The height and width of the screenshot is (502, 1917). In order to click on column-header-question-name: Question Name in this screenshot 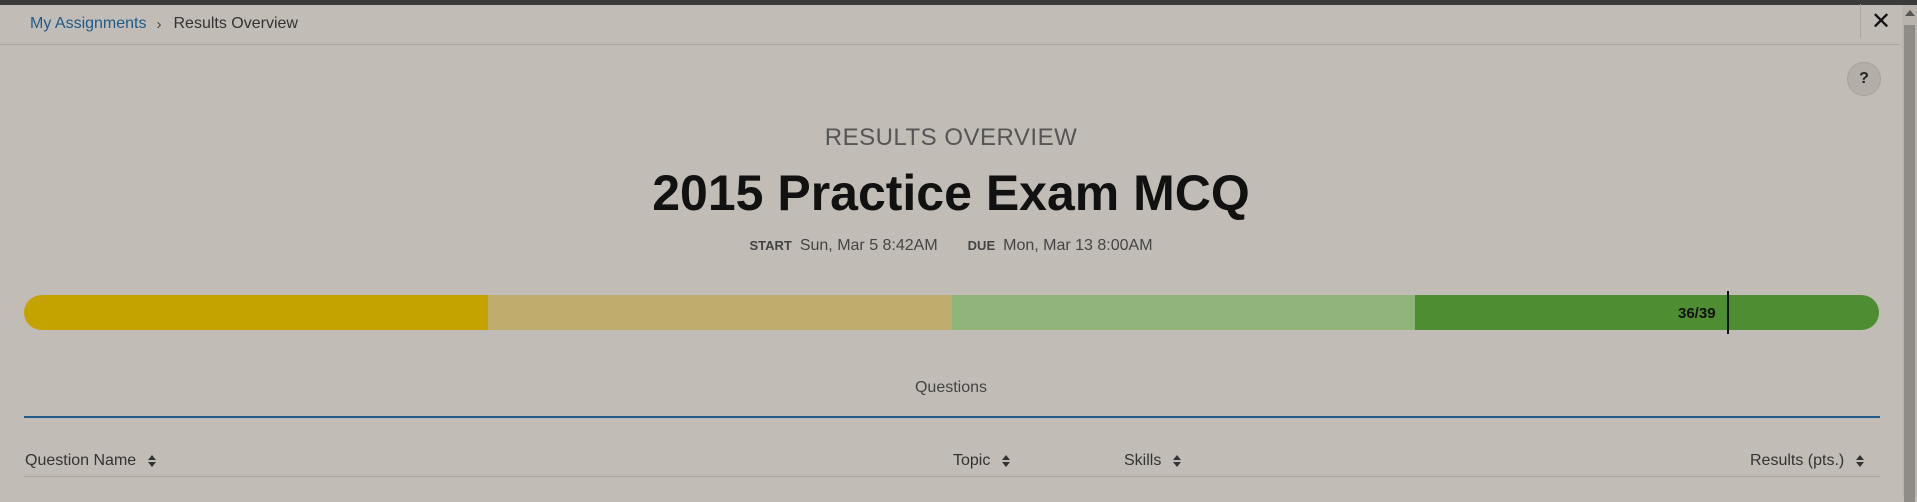, I will do `click(91, 461)`.